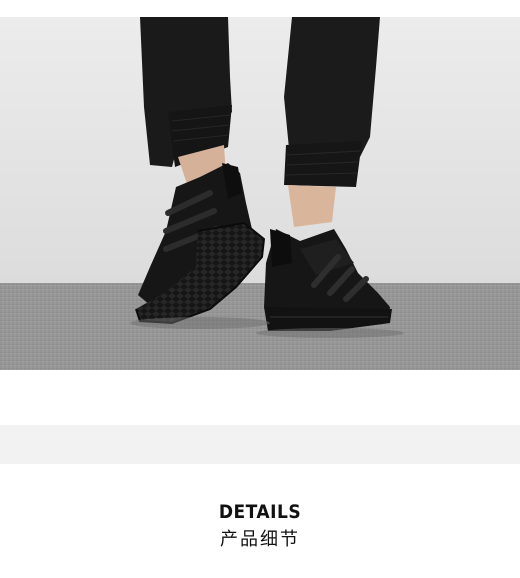  I want to click on top-white-strip, so click(260, 8).